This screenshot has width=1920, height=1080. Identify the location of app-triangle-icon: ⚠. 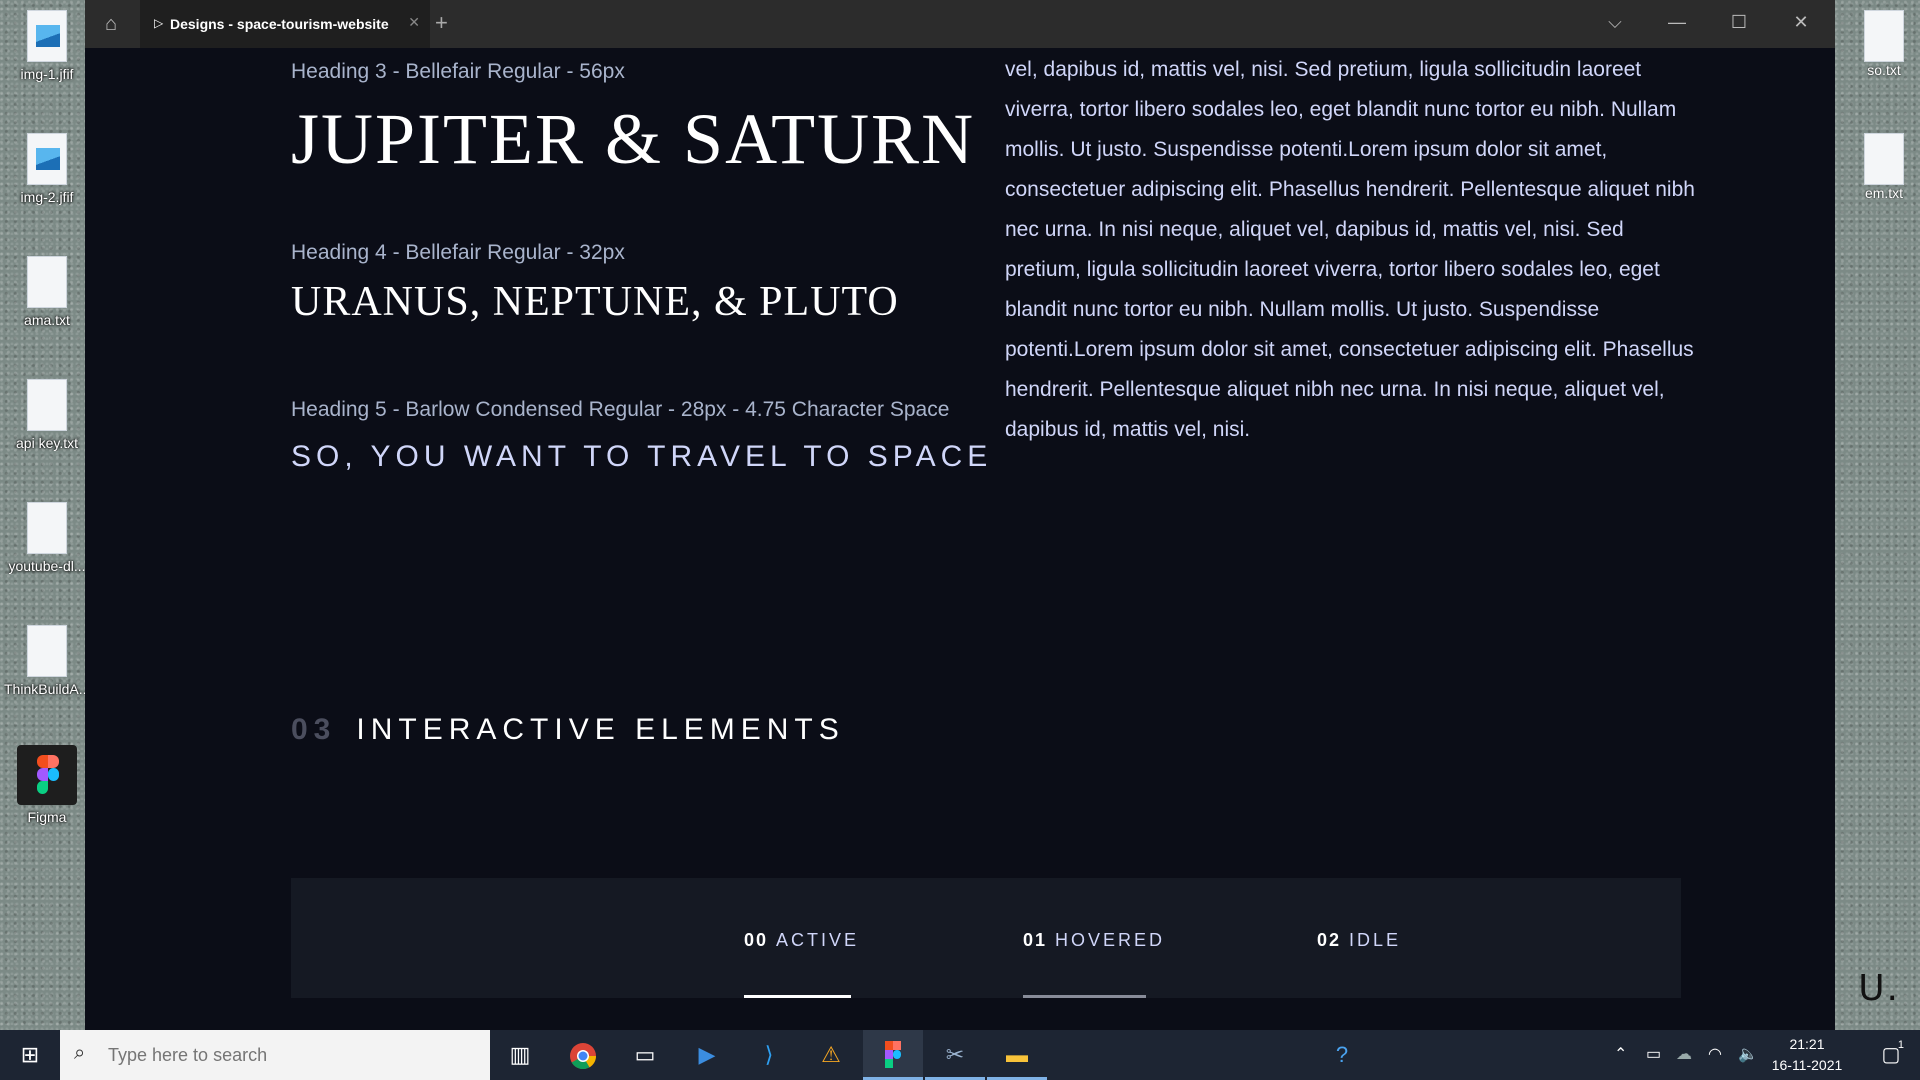
(831, 1055).